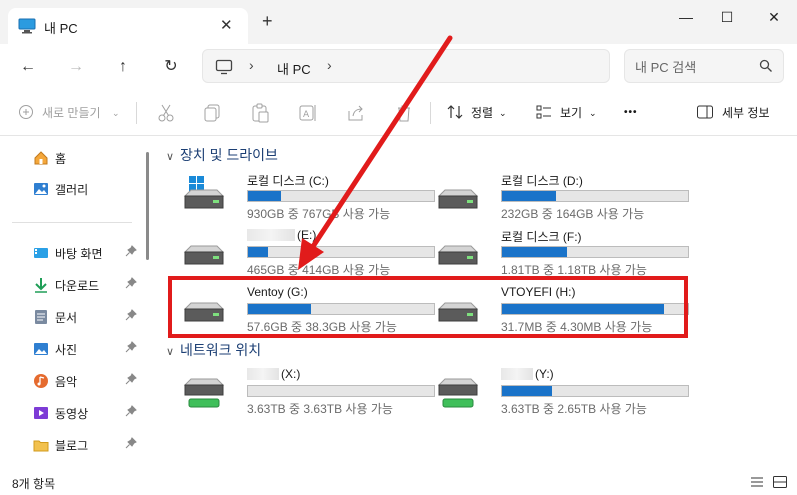  What do you see at coordinates (631, 113) in the screenshot?
I see `more-options-button: •••` at bounding box center [631, 113].